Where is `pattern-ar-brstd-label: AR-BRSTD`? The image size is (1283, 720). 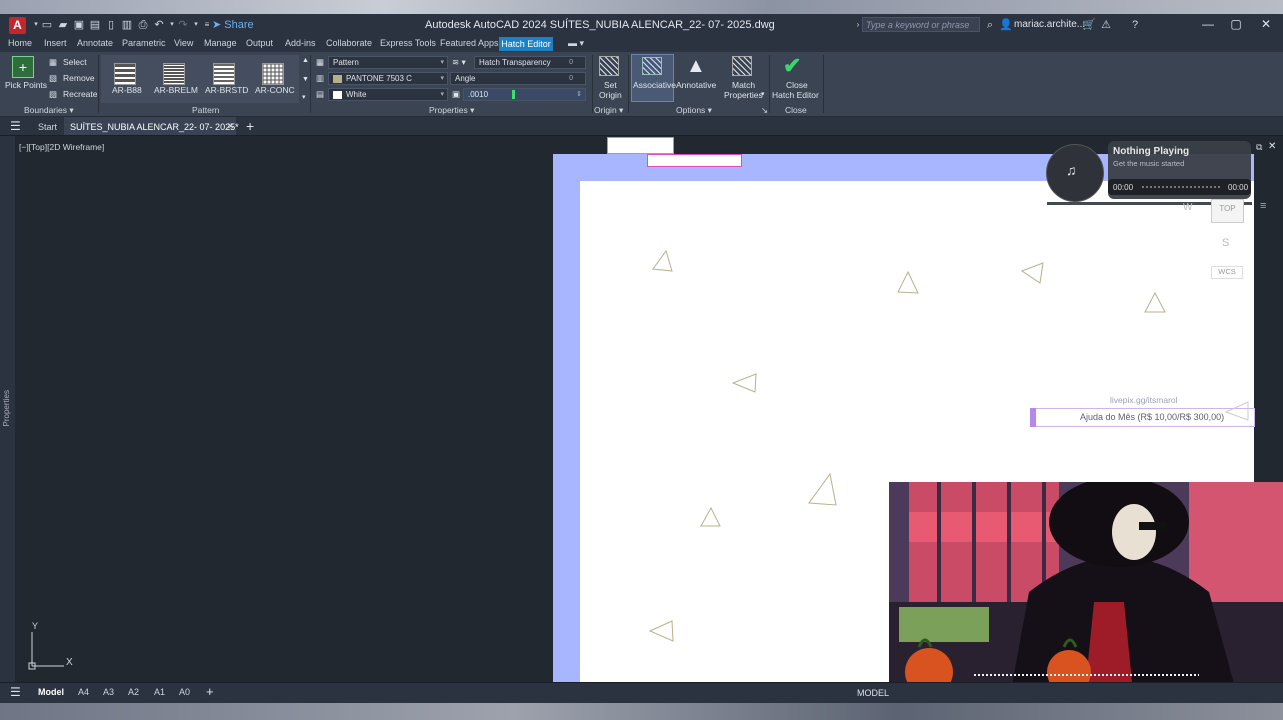 pattern-ar-brstd-label: AR-BRSTD is located at coordinates (226, 90).